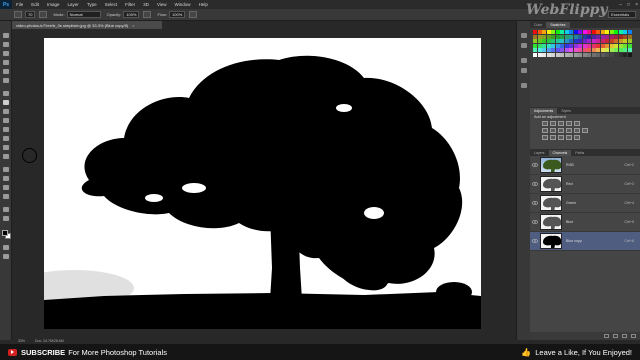 The height and width of the screenshot is (360, 640). Describe the element at coordinates (561, 137) in the screenshot. I see `threshold-icon` at that location.